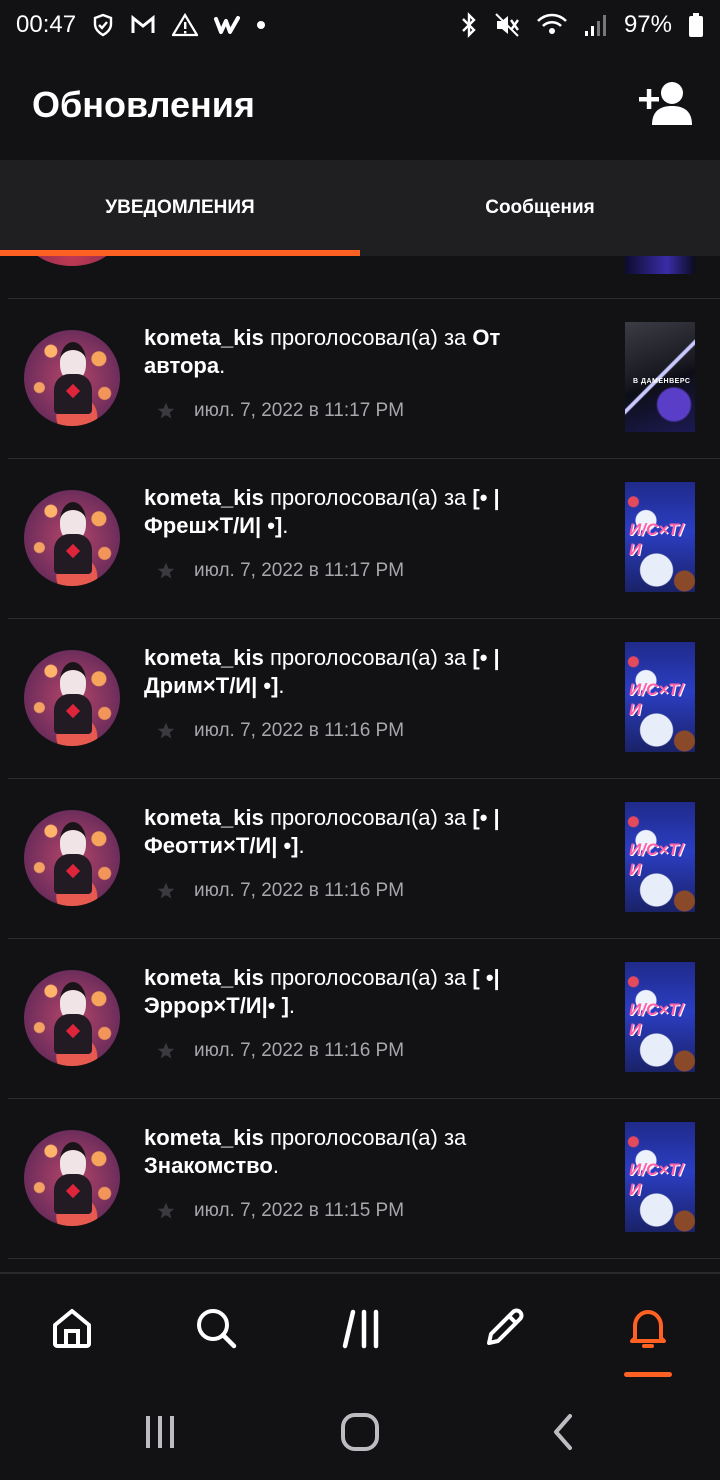 This screenshot has height=1480, width=720. I want to click on list-item-partial, so click(364, 277).